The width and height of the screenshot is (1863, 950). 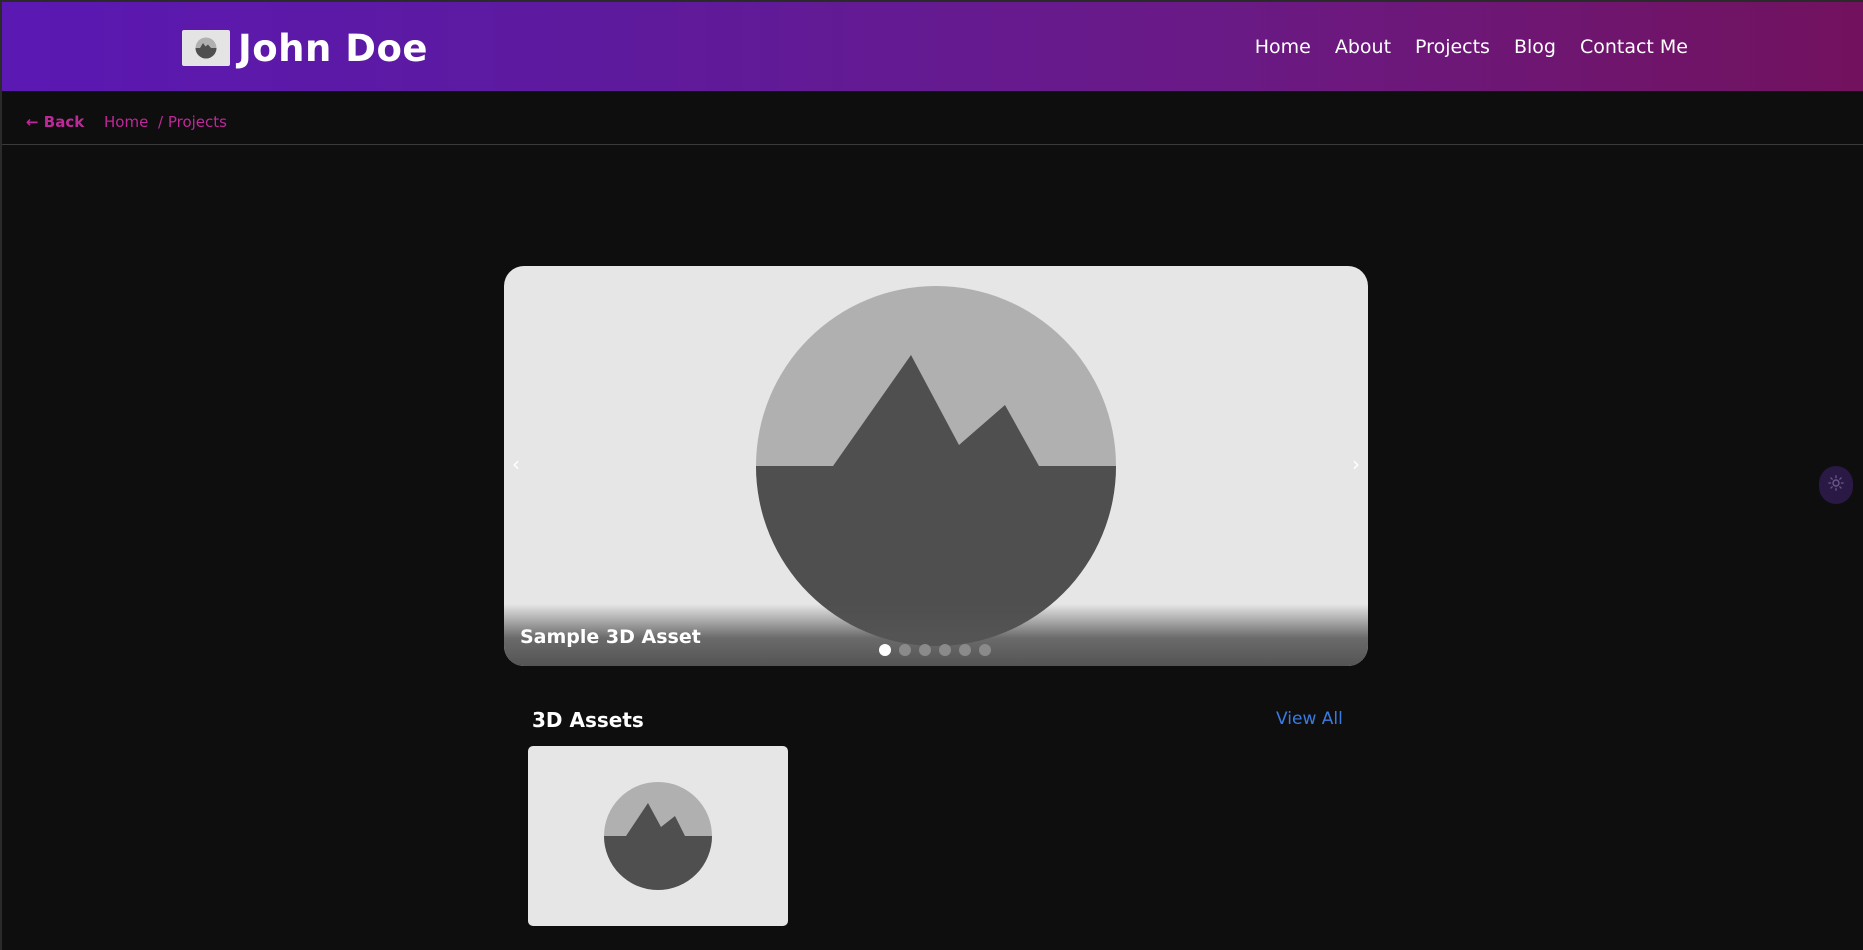 What do you see at coordinates (588, 720) in the screenshot?
I see `section-title: 3D Assets` at bounding box center [588, 720].